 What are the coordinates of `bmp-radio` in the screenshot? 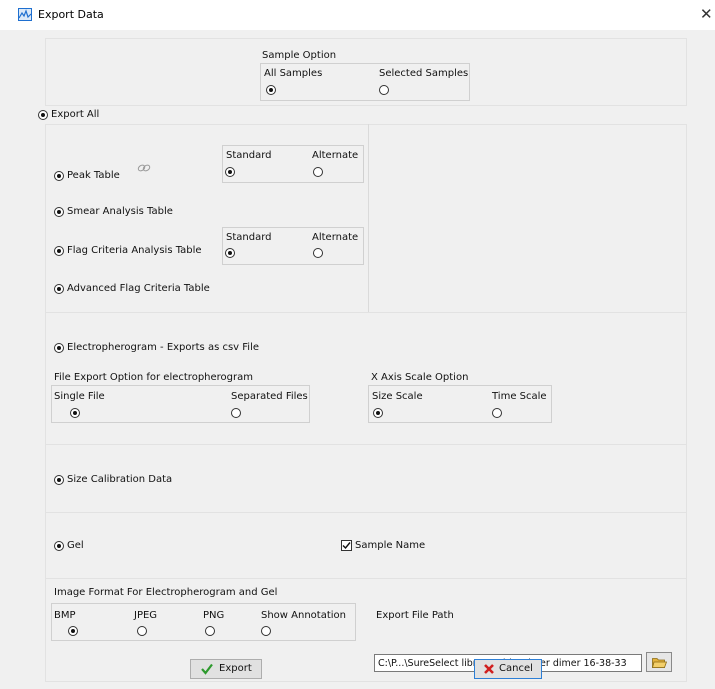 It's located at (73, 631).